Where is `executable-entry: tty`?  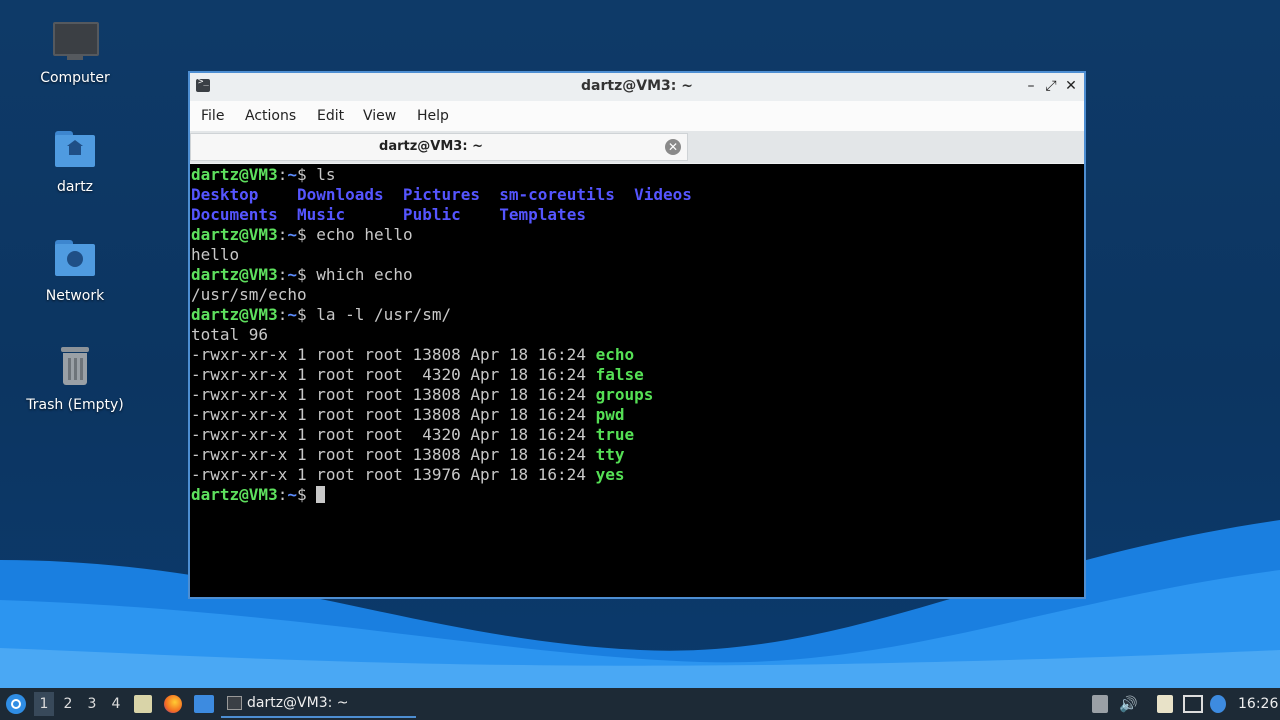 executable-entry: tty is located at coordinates (610, 454).